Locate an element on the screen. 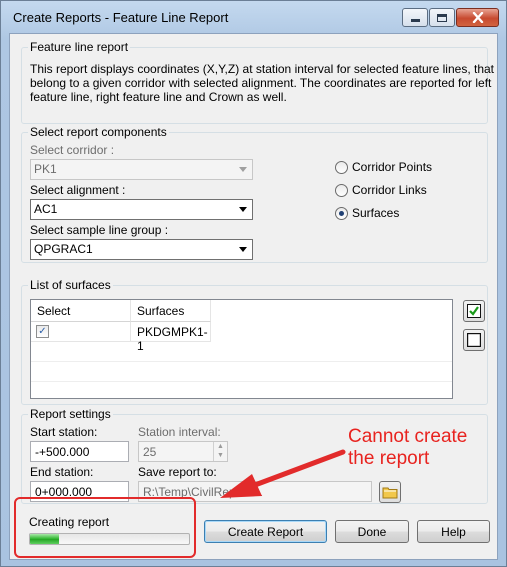 The height and width of the screenshot is (567, 507). create-report-button: Create Report is located at coordinates (265, 531).